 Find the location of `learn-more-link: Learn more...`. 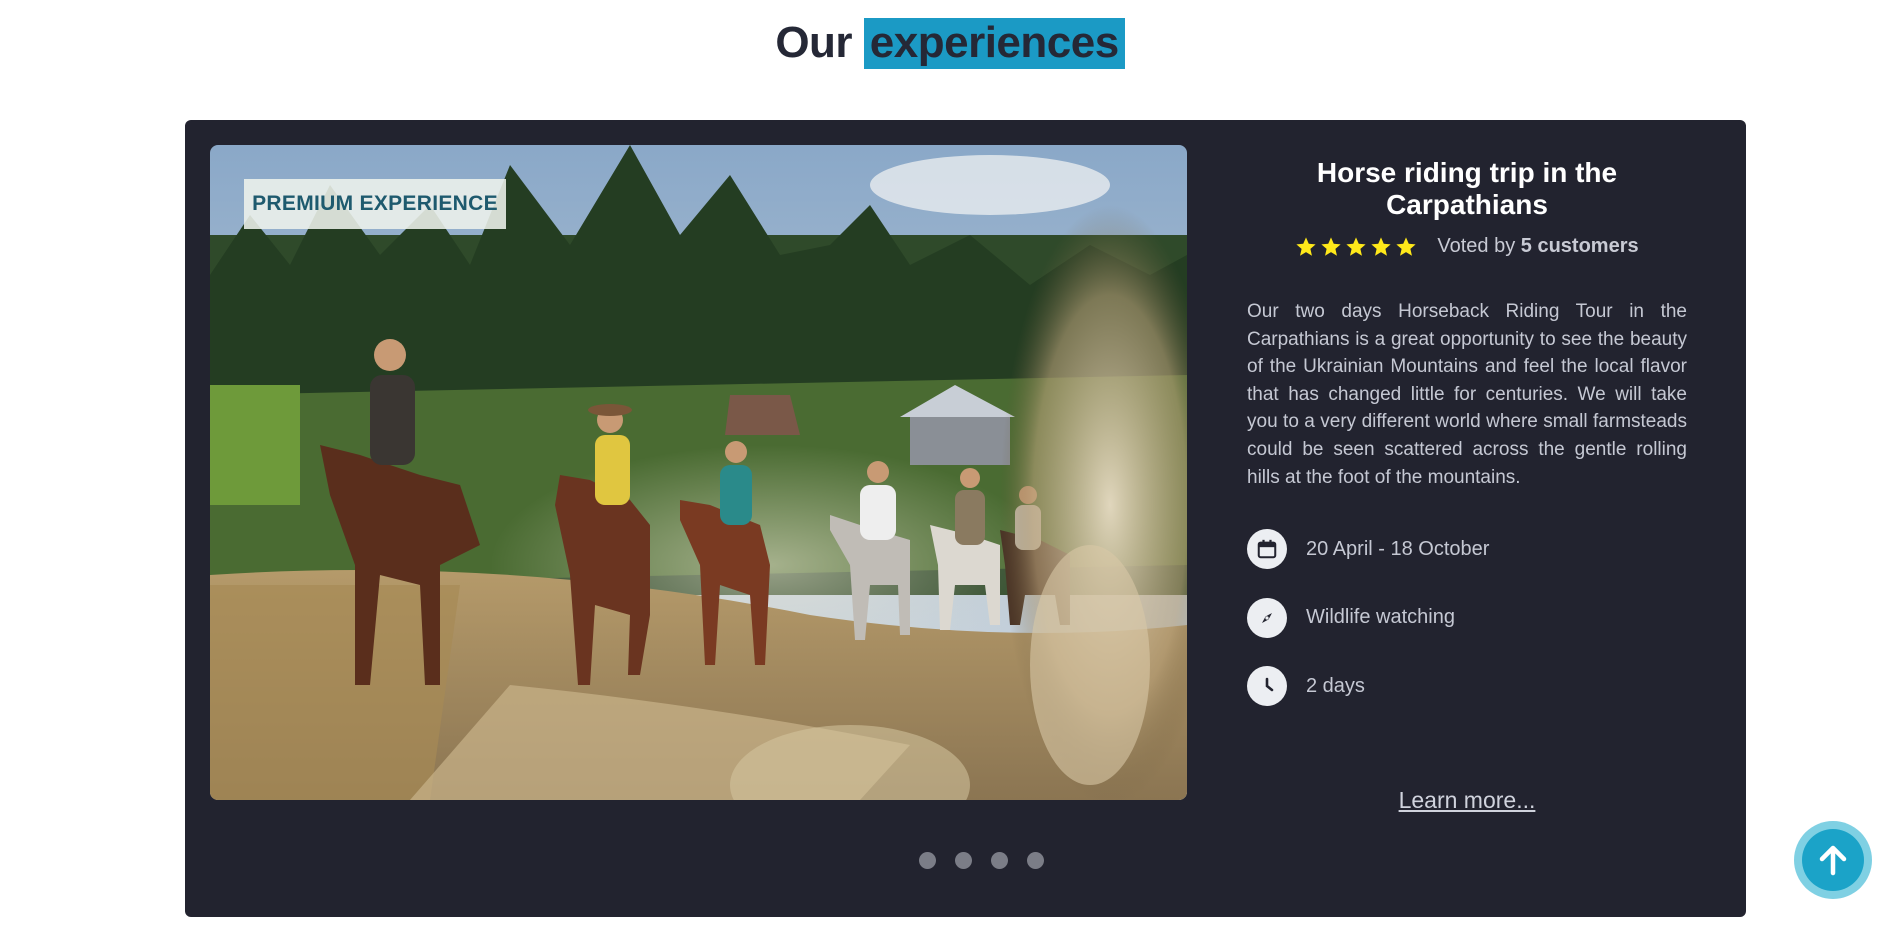

learn-more-link: Learn more... is located at coordinates (1467, 800).